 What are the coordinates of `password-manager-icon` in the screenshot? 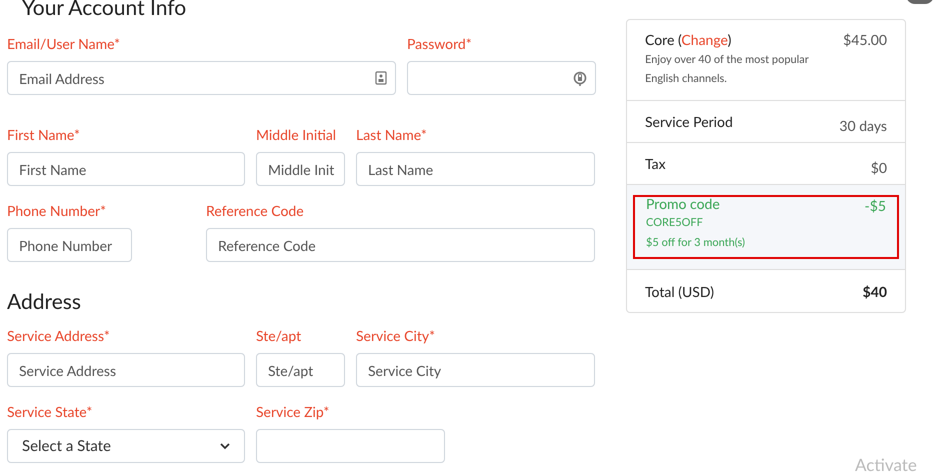 It's located at (580, 79).